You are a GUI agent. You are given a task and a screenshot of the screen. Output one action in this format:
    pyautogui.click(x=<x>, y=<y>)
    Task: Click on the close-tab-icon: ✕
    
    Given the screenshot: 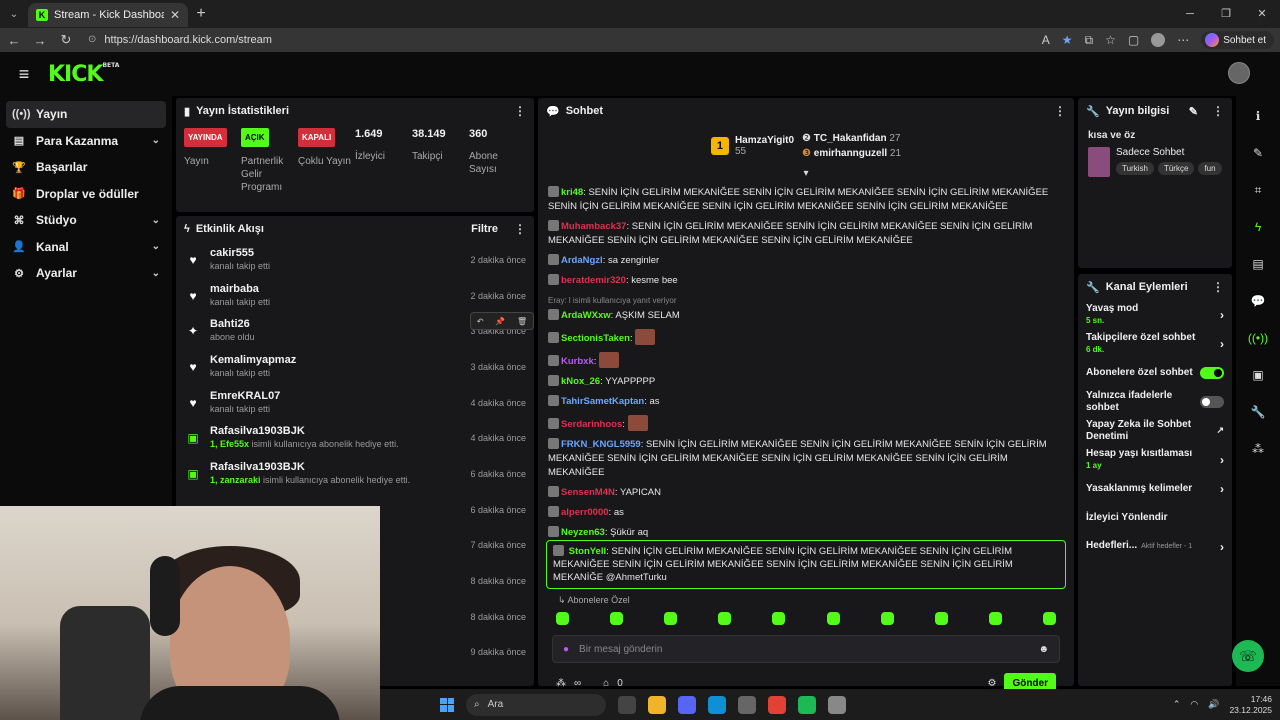 What is the action you would take?
    pyautogui.click(x=175, y=15)
    